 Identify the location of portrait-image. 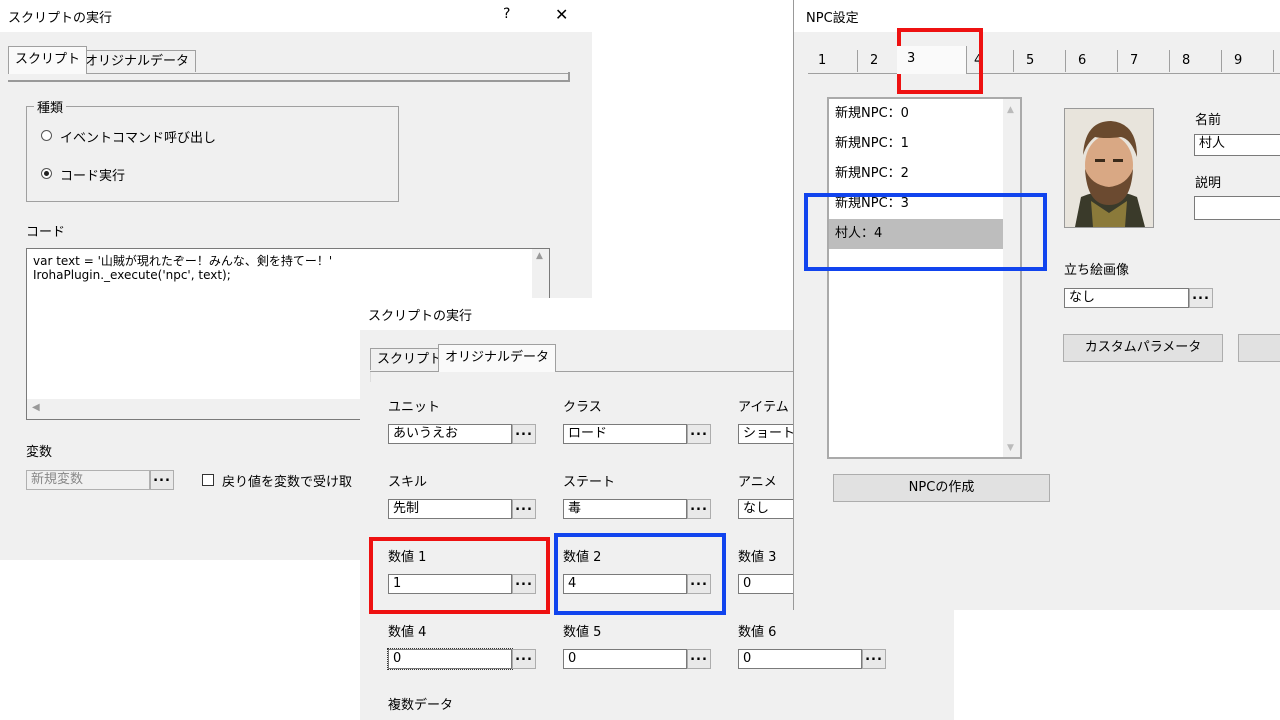
(1109, 168).